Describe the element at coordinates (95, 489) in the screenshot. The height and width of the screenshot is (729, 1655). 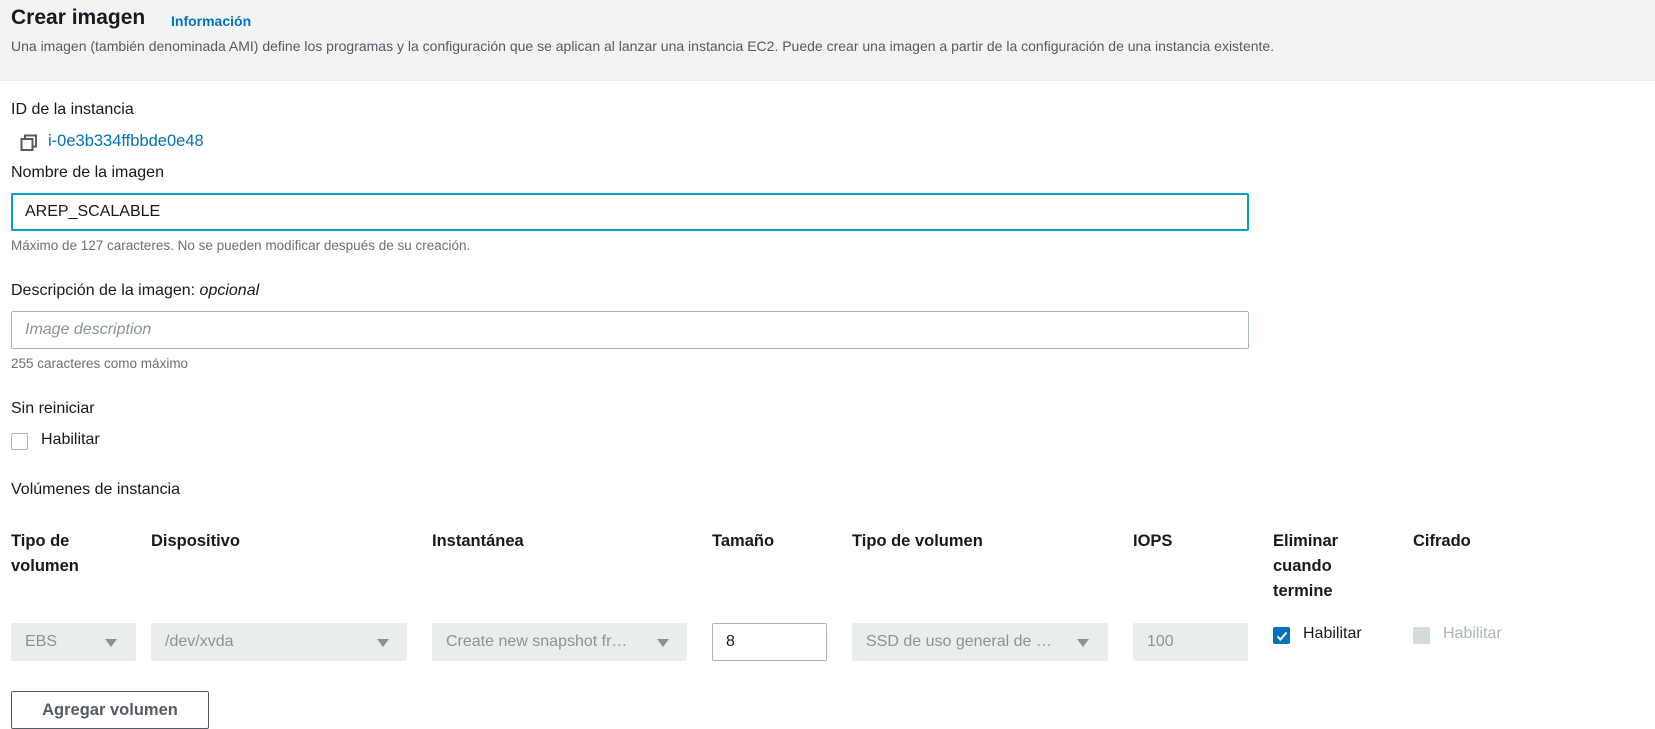
I see `volumes-section-label: Volúmenes de instancia` at that location.